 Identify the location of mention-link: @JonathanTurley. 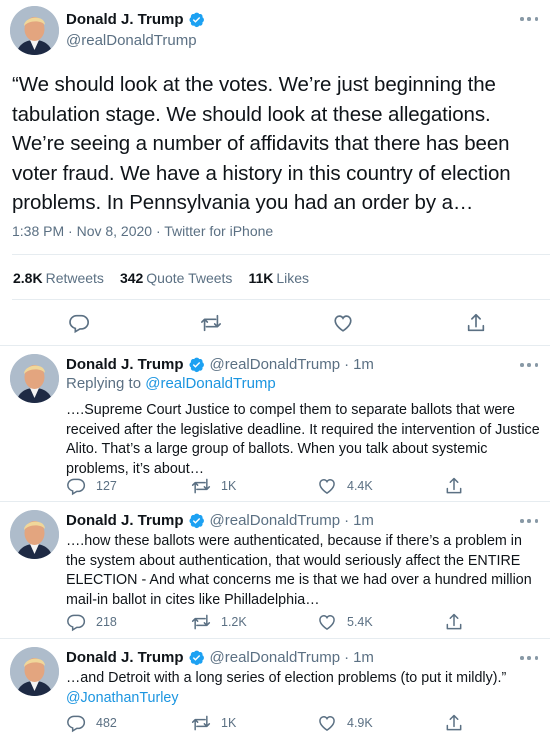
(122, 698).